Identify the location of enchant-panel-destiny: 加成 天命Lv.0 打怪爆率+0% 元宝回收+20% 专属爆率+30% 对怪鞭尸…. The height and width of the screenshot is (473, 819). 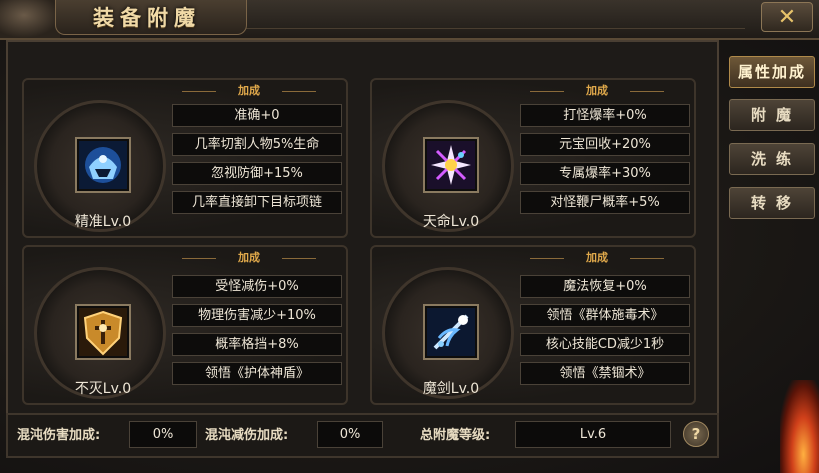
(533, 158).